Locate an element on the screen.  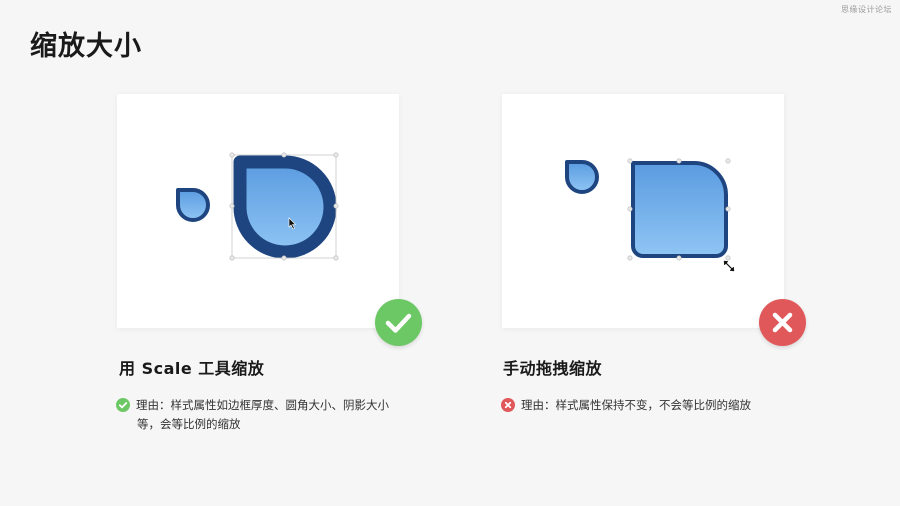
manual-drag-example-panel is located at coordinates (643, 211).